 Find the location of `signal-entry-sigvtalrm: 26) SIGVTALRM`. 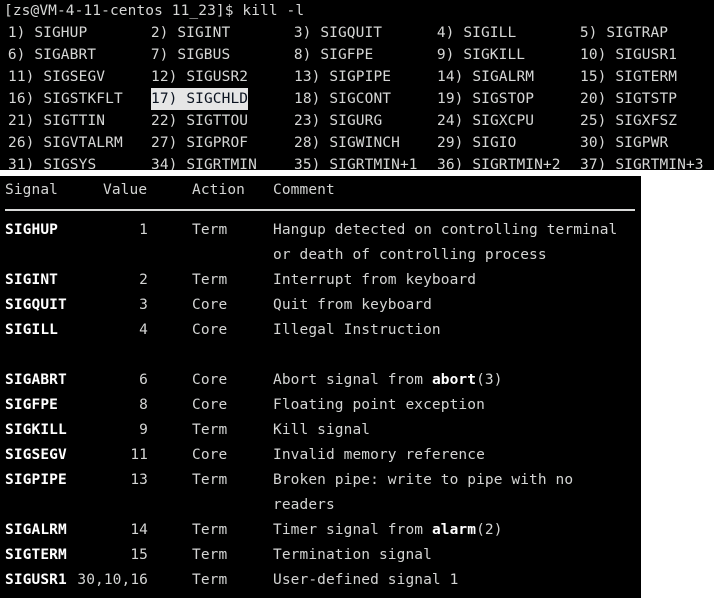

signal-entry-sigvtalrm: 26) SIGVTALRM is located at coordinates (65, 143).